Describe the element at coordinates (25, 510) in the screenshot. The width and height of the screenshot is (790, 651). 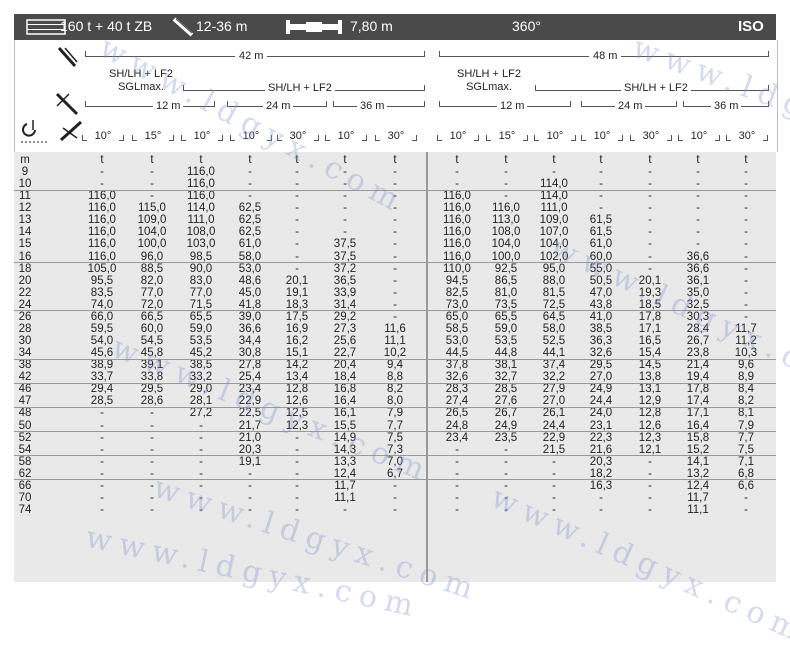
I see `radius-cell: 74` at that location.